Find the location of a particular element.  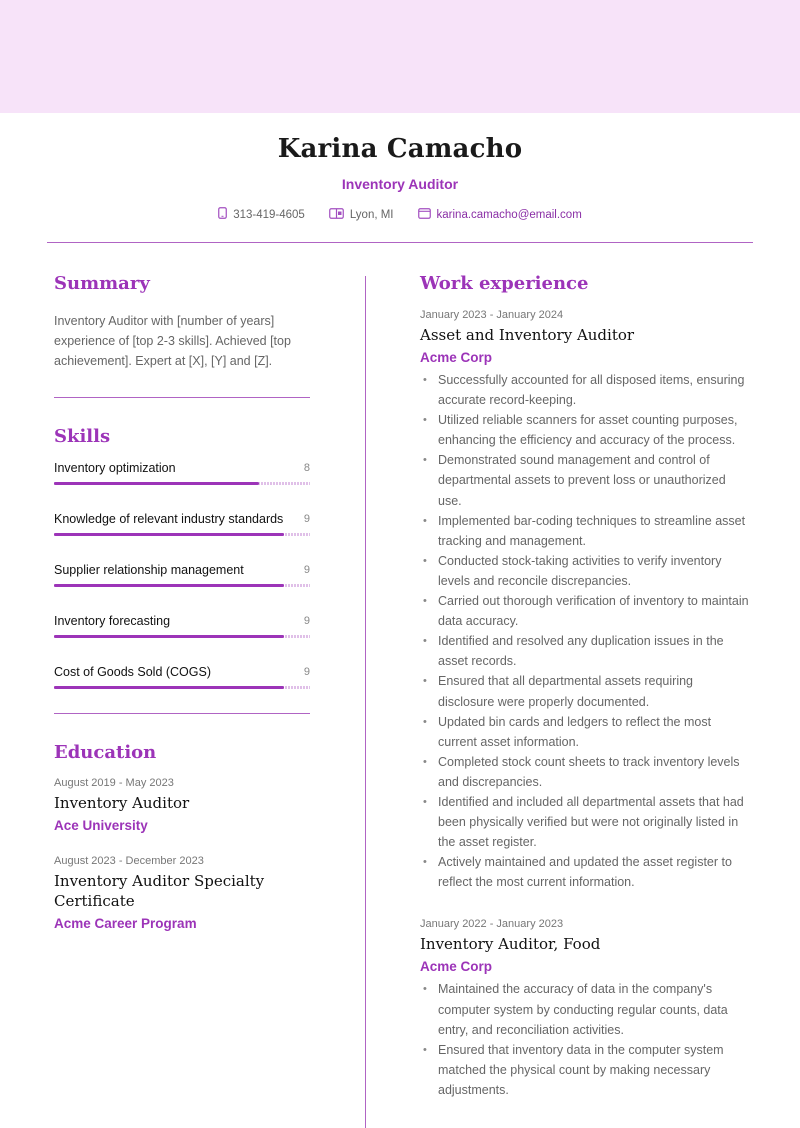

header-divider is located at coordinates (400, 242).